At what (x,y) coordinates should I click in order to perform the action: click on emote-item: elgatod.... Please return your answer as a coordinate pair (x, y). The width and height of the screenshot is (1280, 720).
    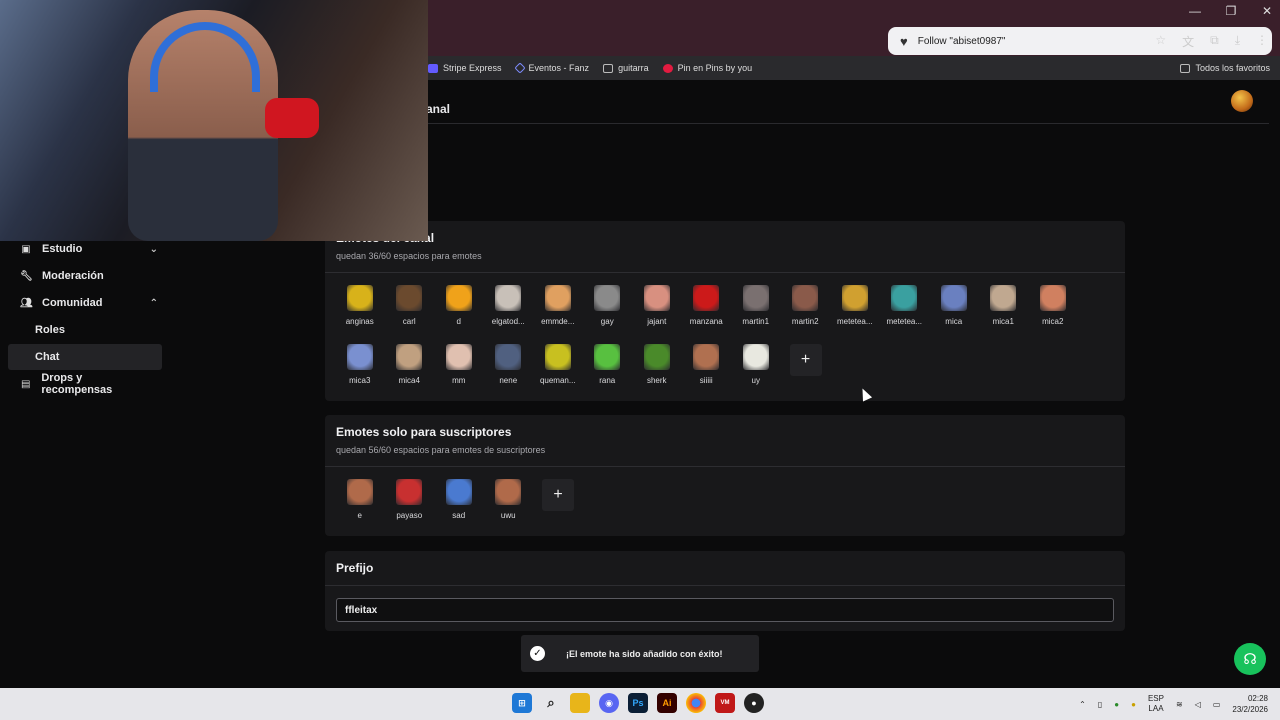
    Looking at the image, I should click on (509, 314).